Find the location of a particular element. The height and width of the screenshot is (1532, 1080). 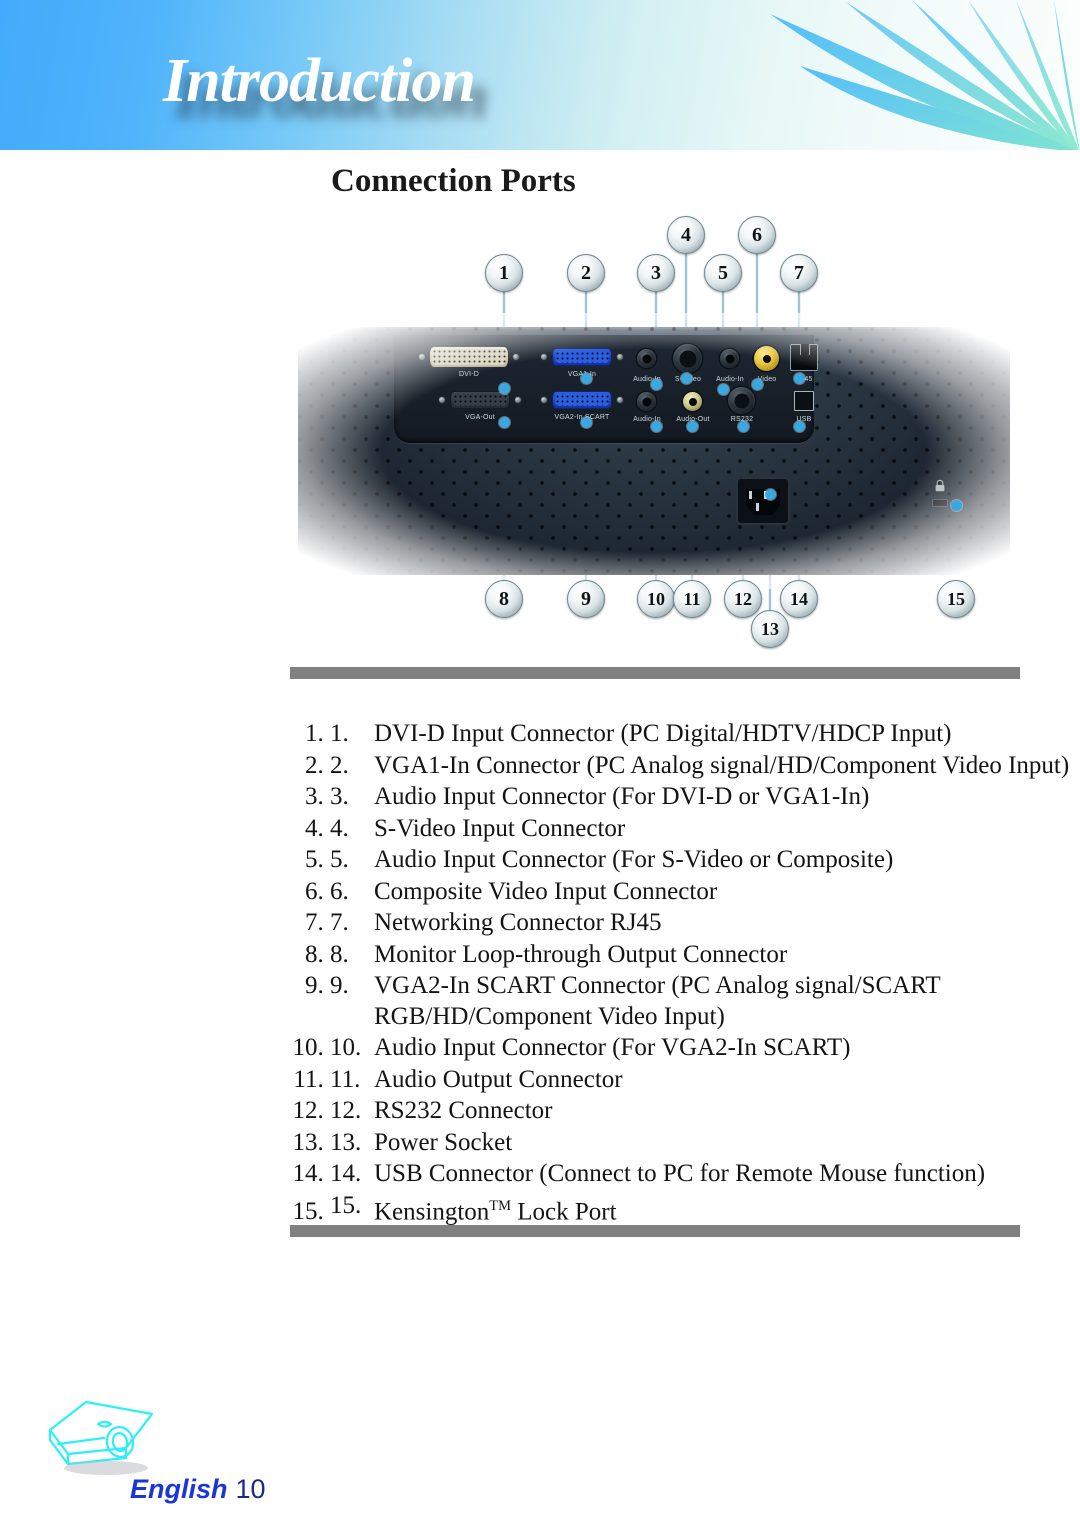

callout-7: 7 is located at coordinates (799, 273).